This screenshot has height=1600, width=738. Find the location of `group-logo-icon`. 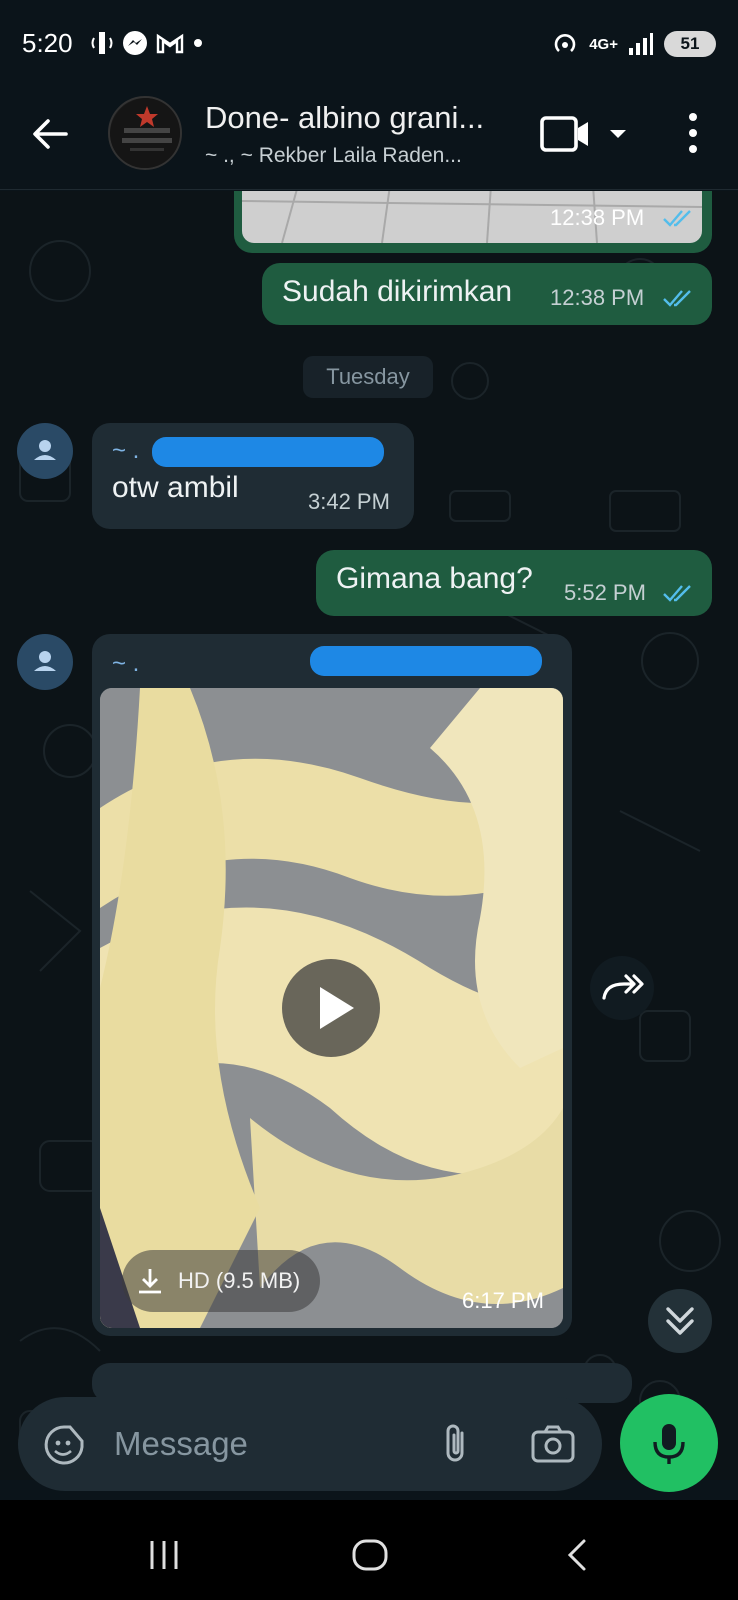

group-logo-icon is located at coordinates (145, 133).